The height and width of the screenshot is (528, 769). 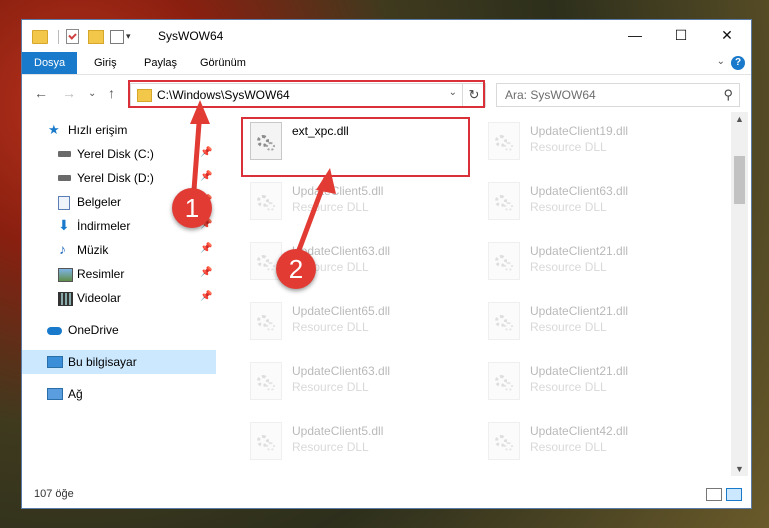 What do you see at coordinates (296, 269) in the screenshot?
I see `callout-badge-2: 2` at bounding box center [296, 269].